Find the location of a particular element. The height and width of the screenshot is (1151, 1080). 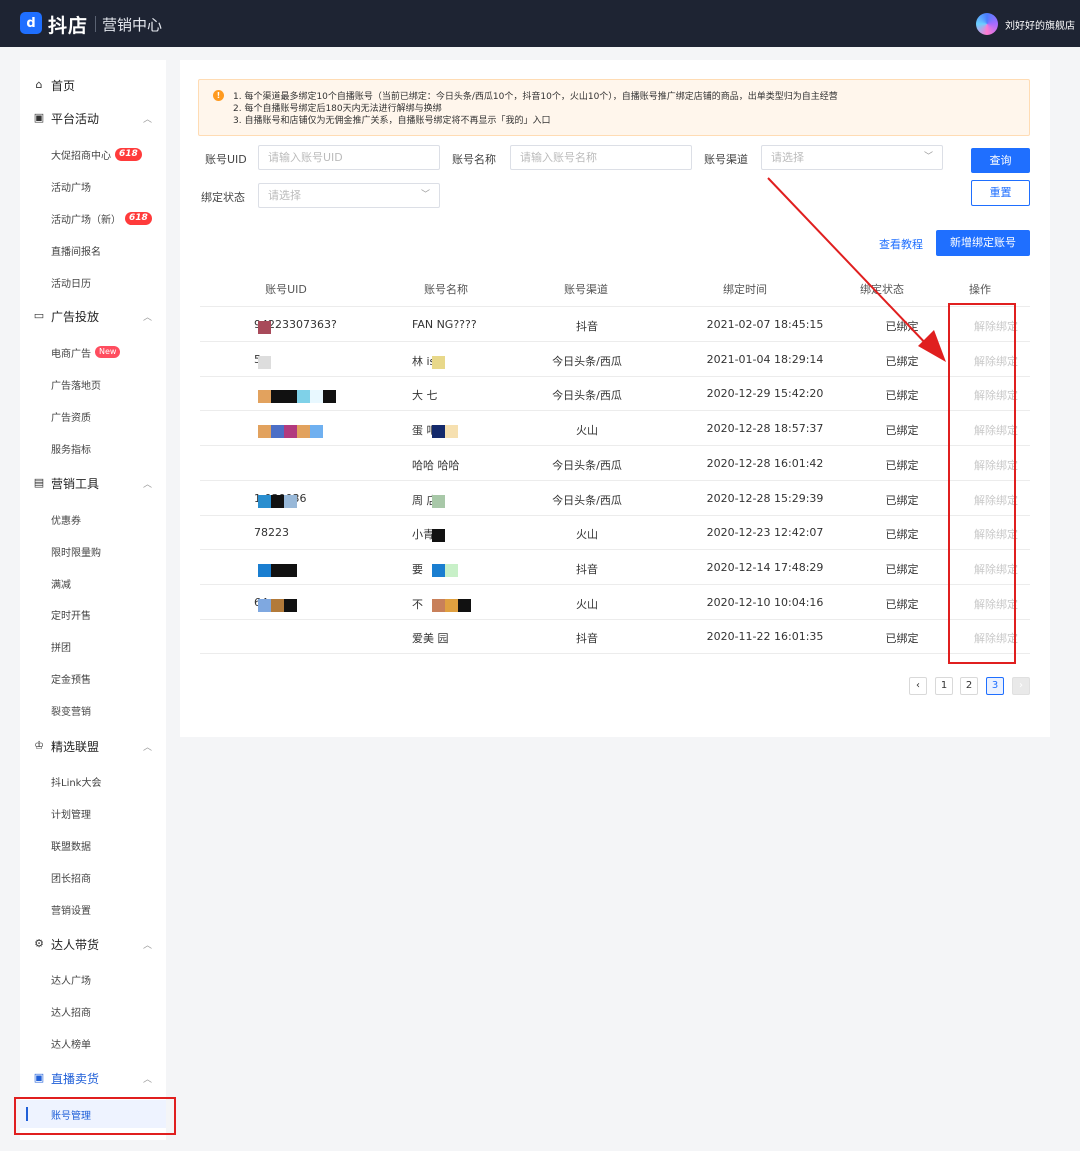

sidebar-item-label: 抖Link大会 is located at coordinates (76, 783).